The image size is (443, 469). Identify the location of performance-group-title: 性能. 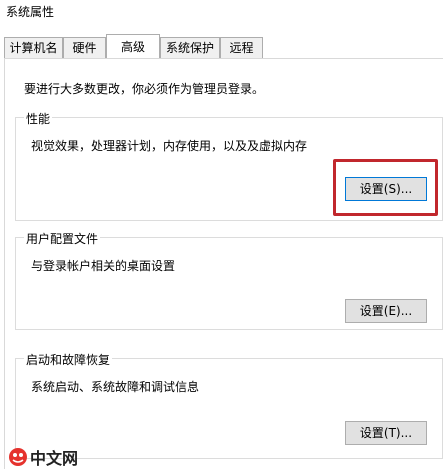
(38, 118).